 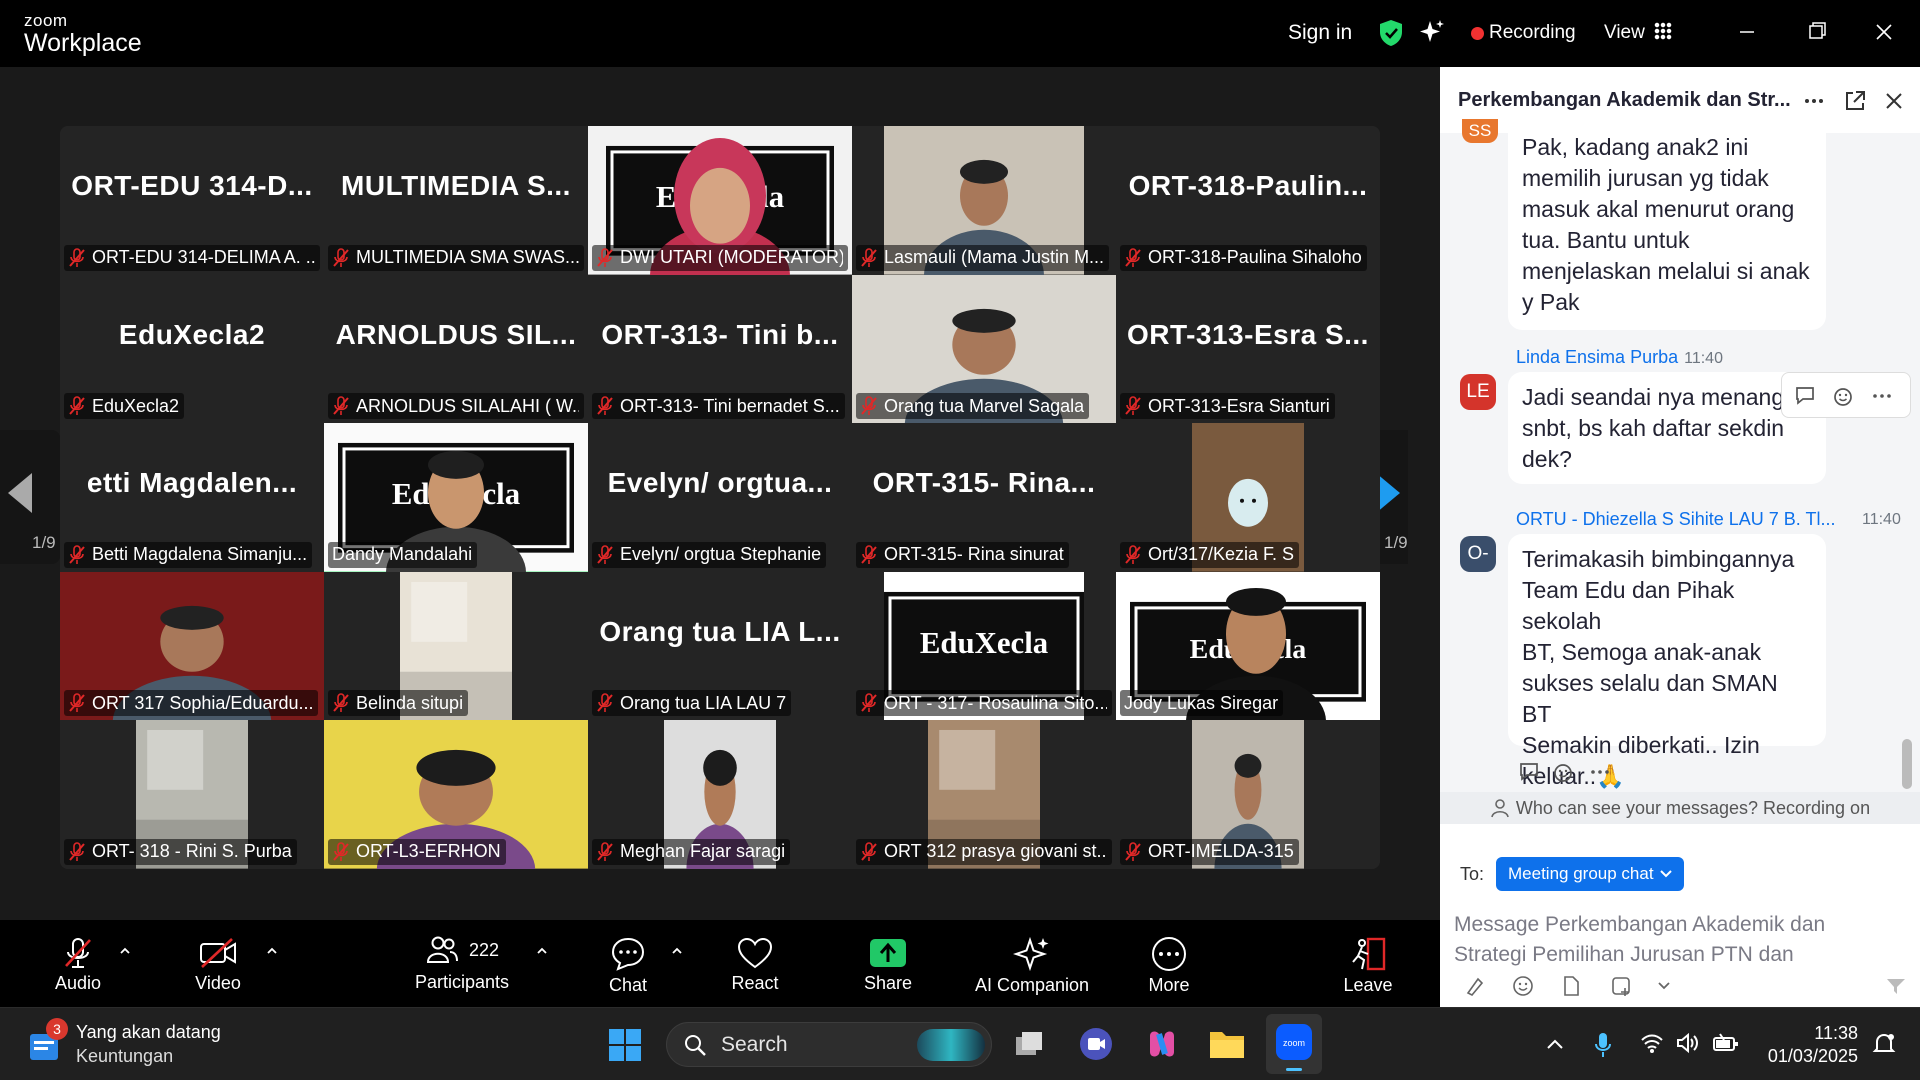 I want to click on video-button: Video, so click(x=218, y=963).